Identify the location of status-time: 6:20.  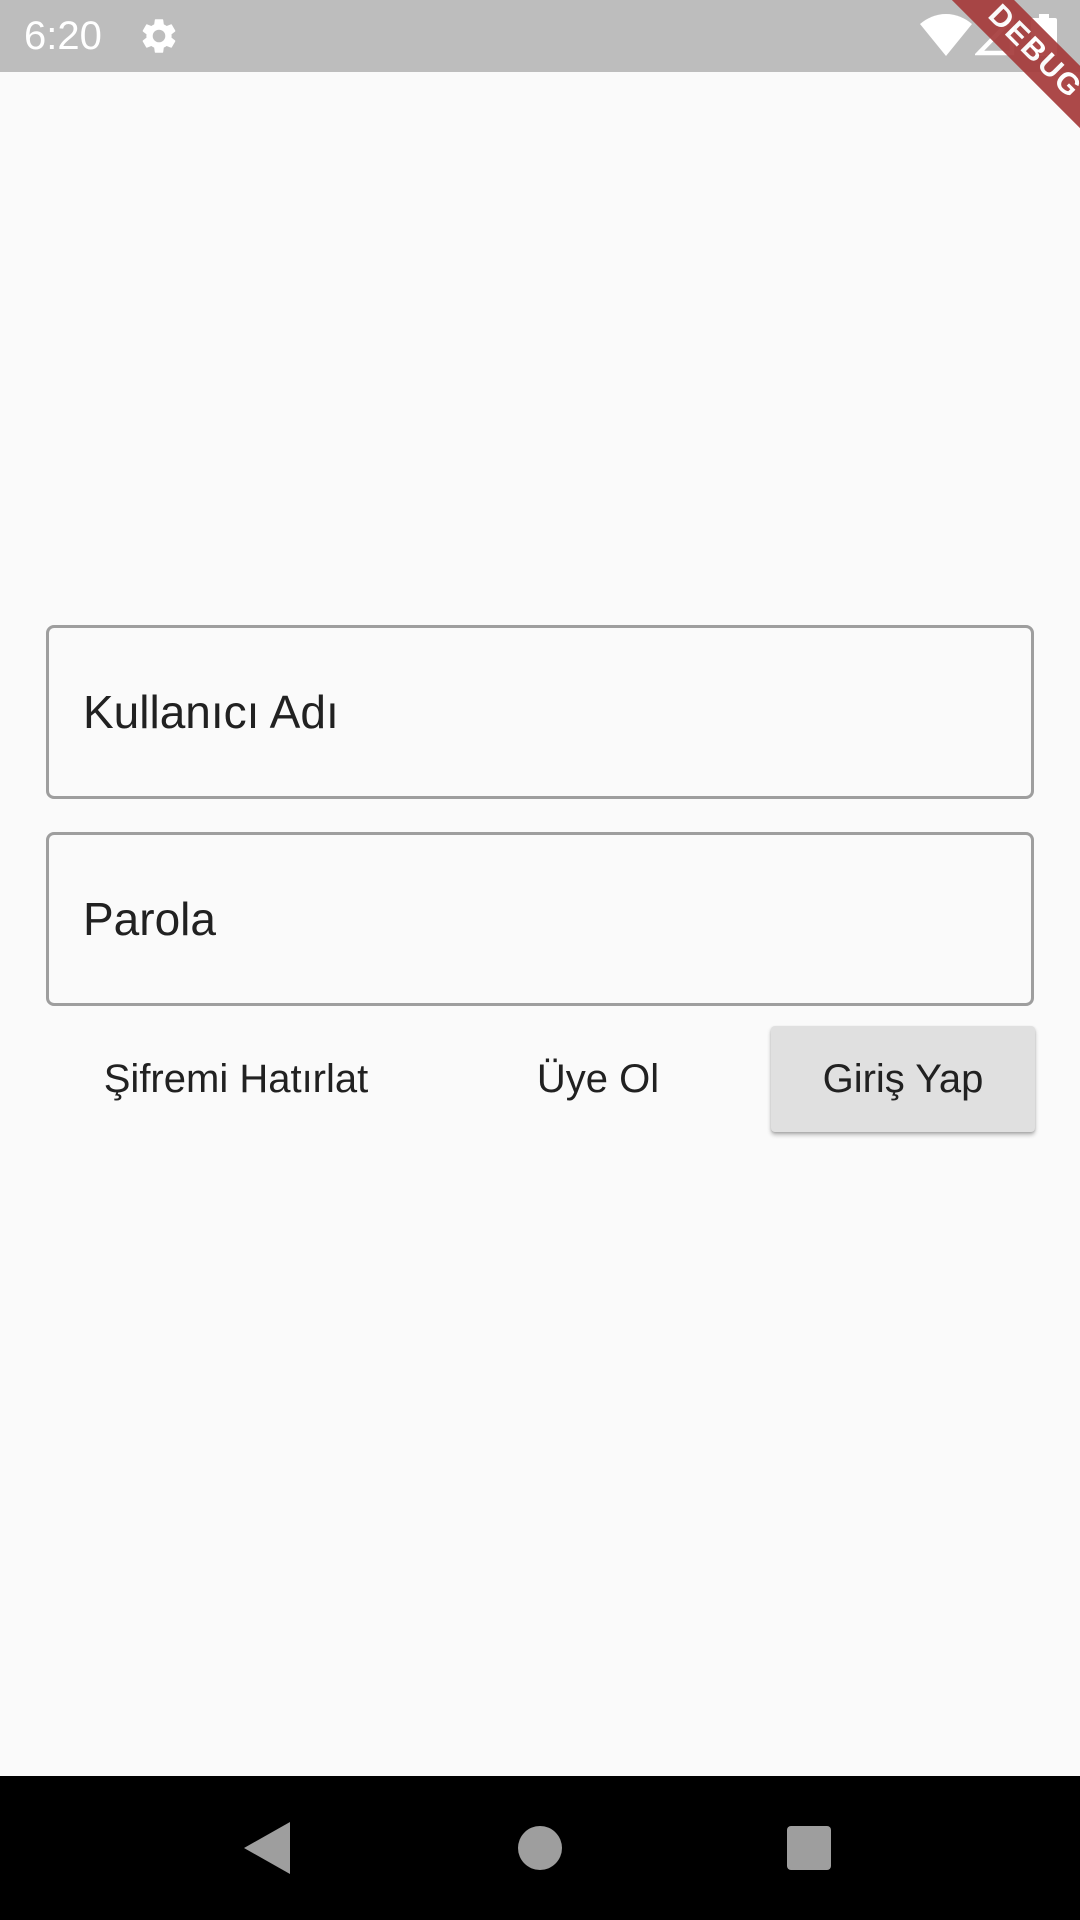
(63, 36).